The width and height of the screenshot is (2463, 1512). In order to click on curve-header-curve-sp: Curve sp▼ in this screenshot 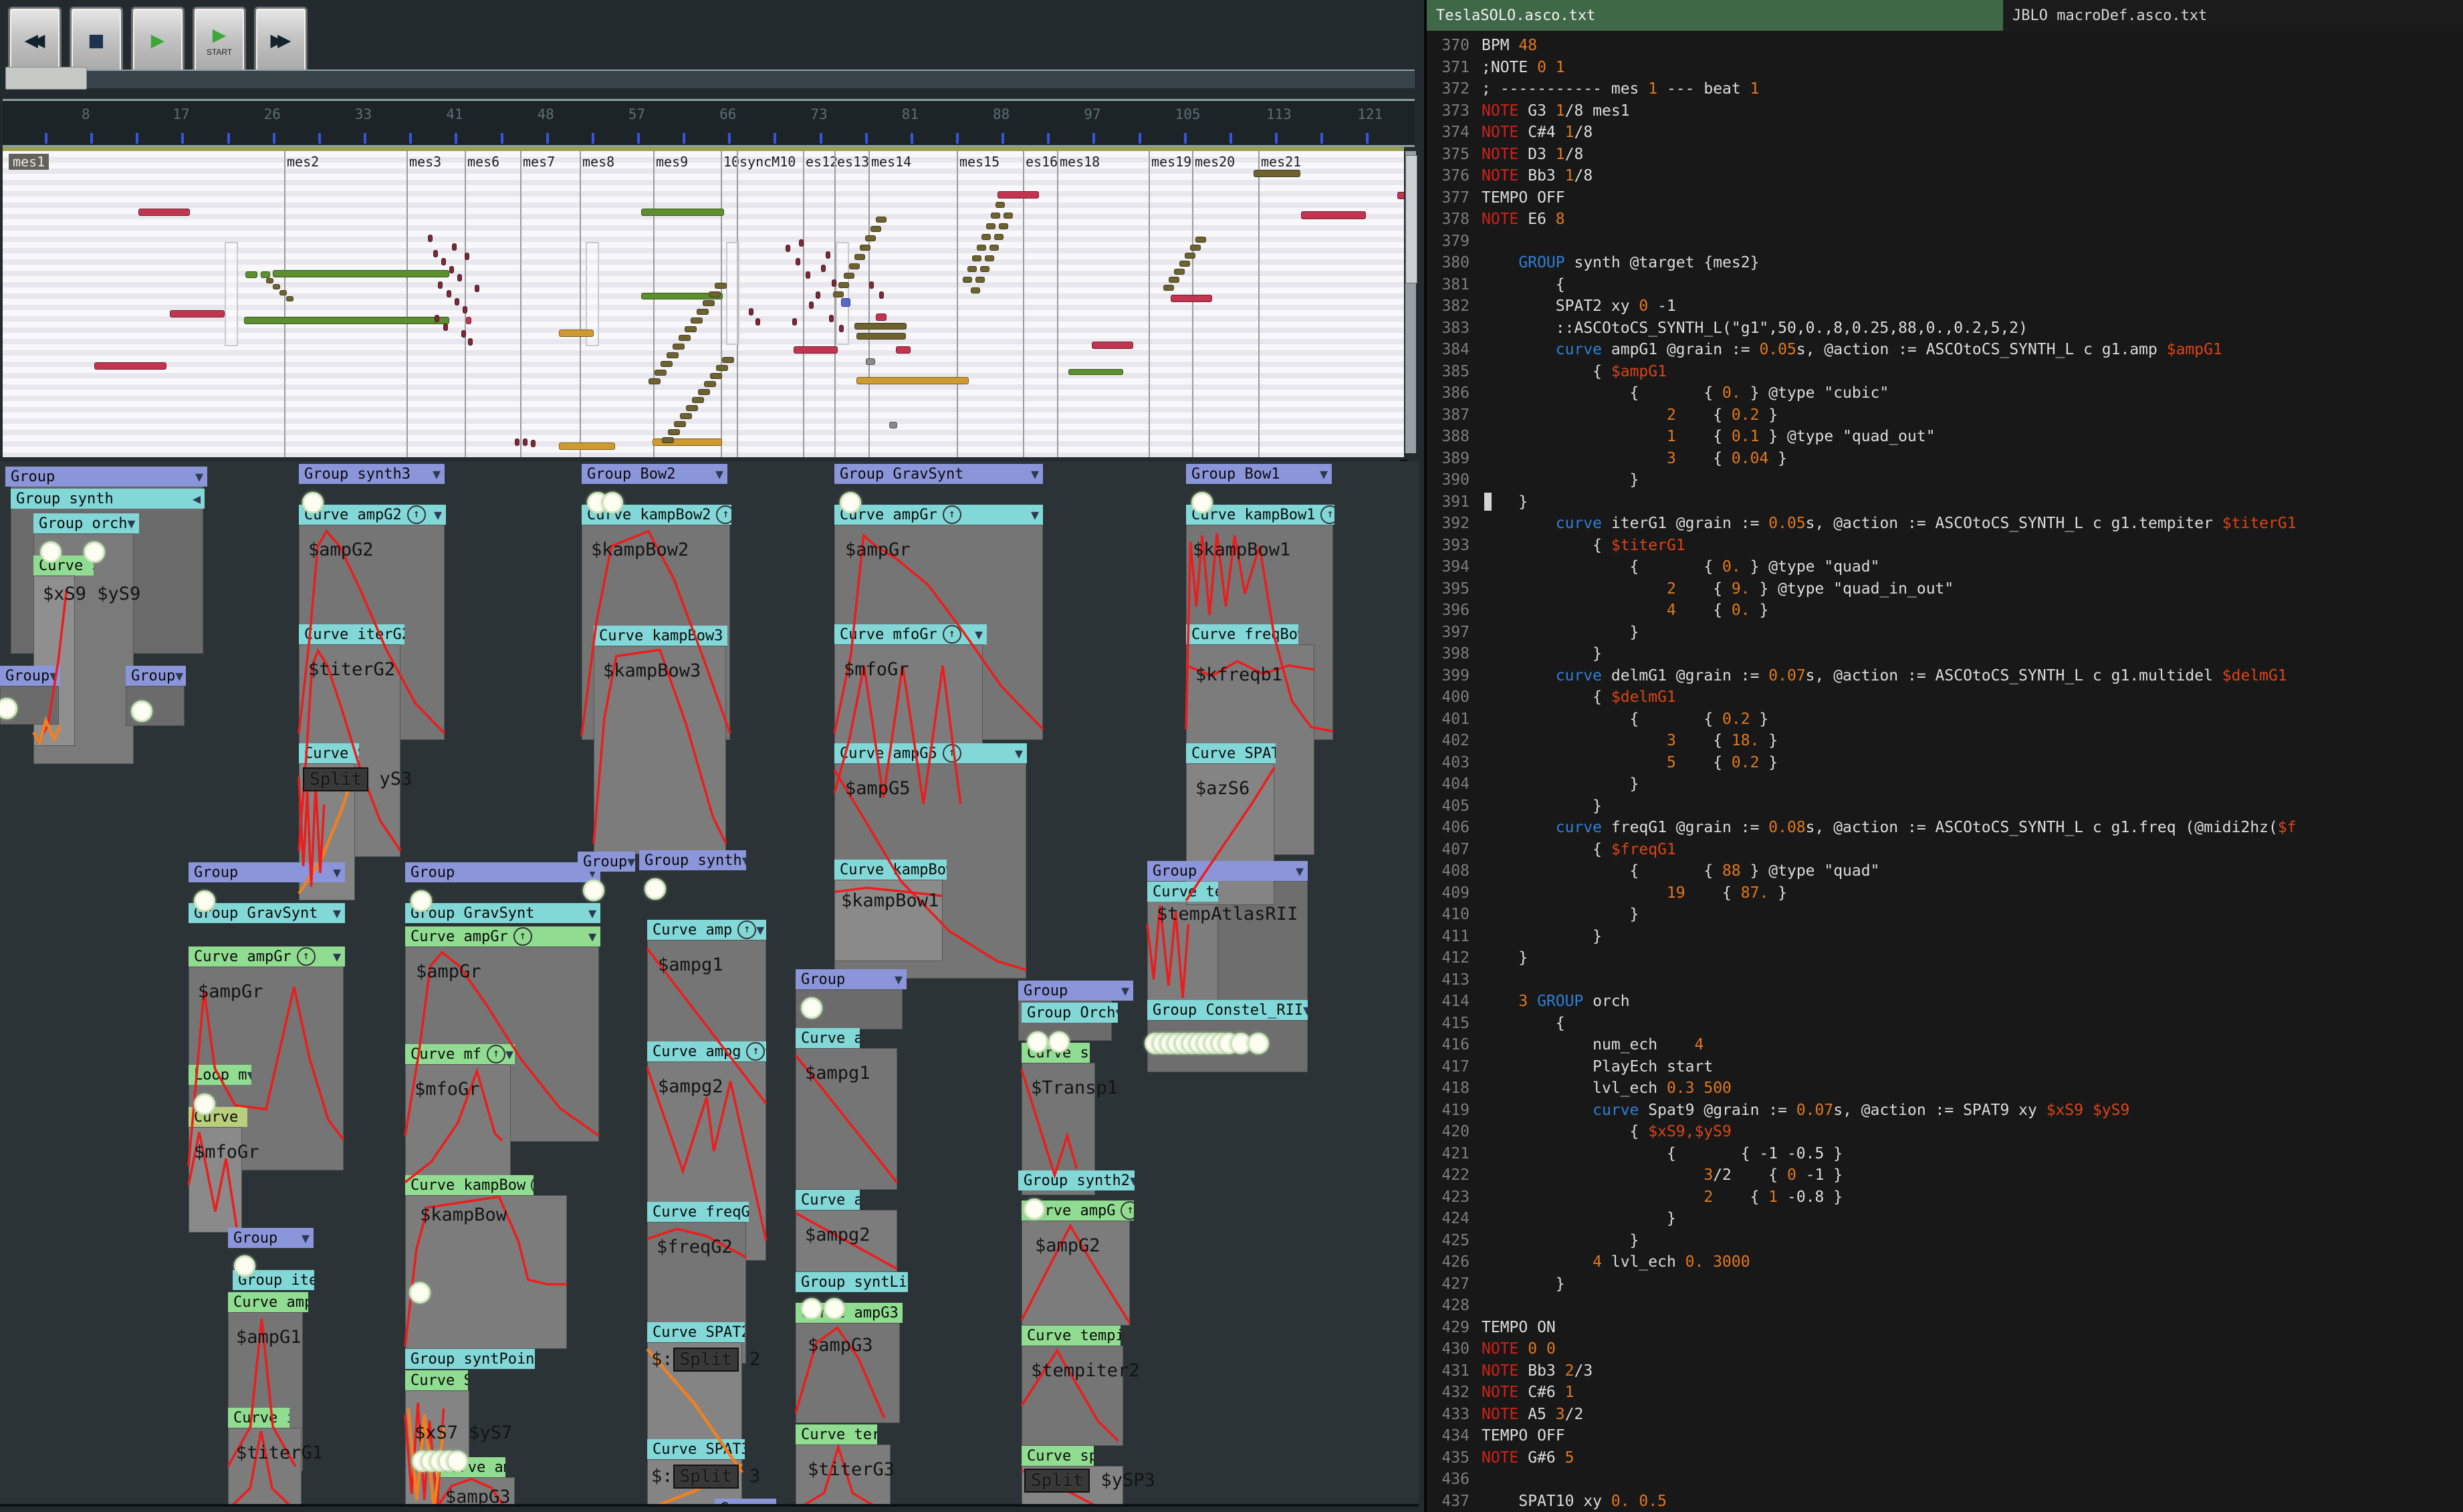, I will do `click(1058, 1456)`.